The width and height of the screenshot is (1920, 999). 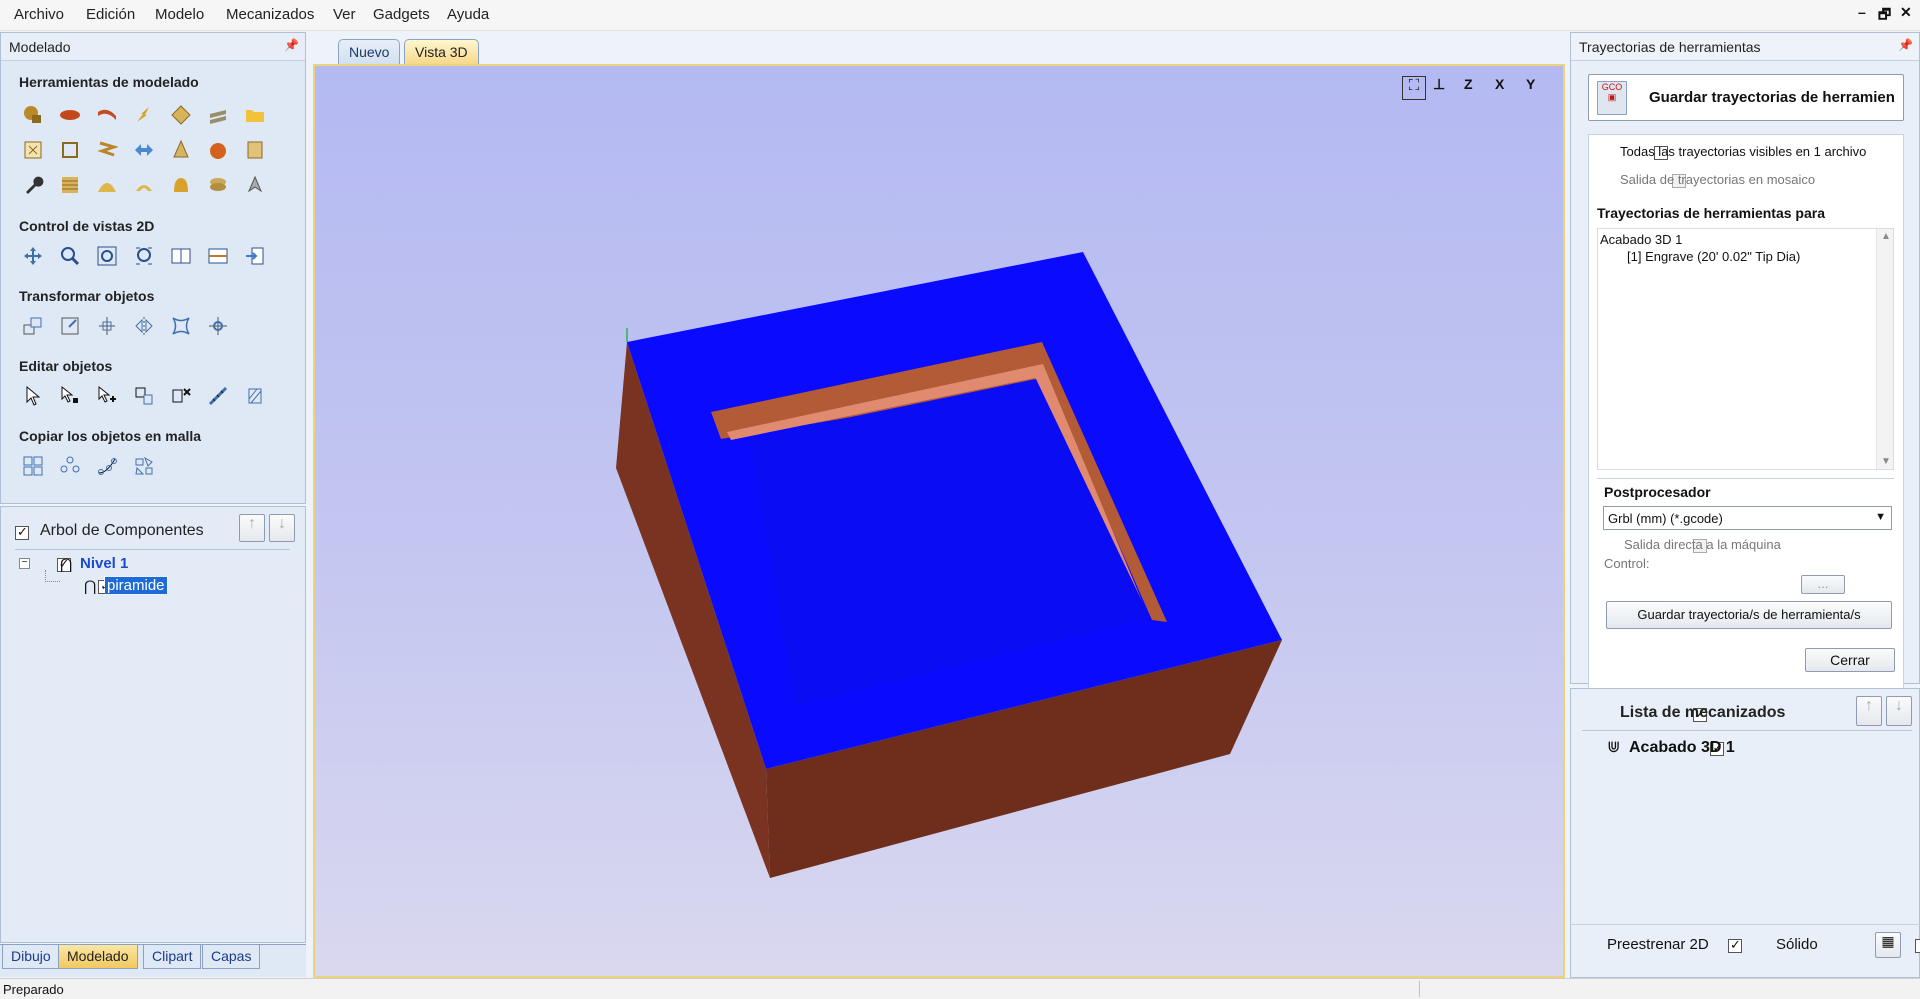 I want to click on tree-visibility-checkbox, so click(x=22, y=532).